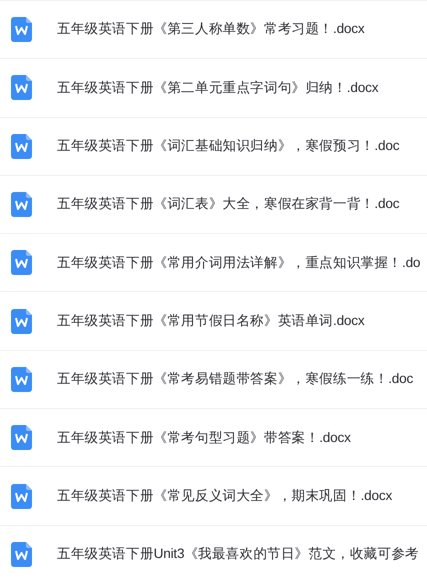 Image resolution: width=427 pixels, height=578 pixels. I want to click on file-name: 五年级英语下册《常考句型习题》带答案！.docx, so click(204, 437).